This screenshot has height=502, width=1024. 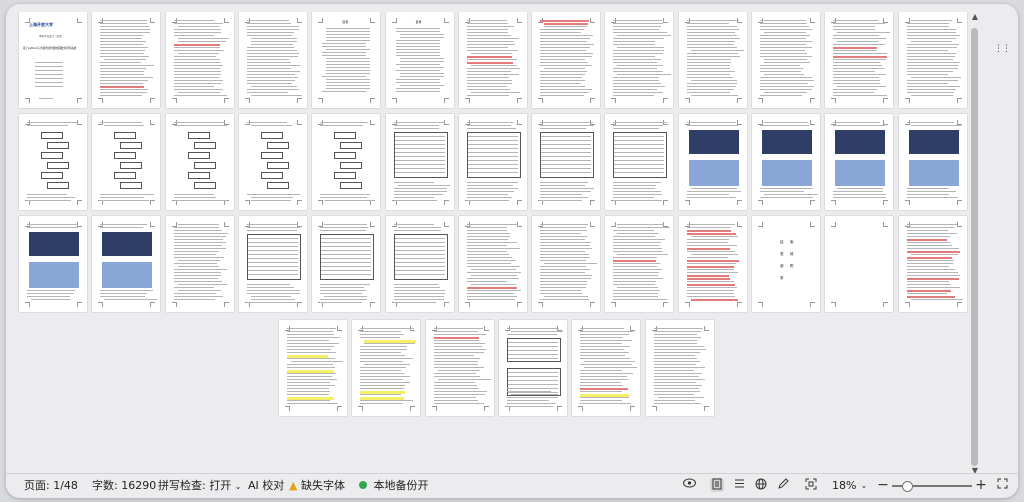 What do you see at coordinates (394, 486) in the screenshot?
I see `local-backup-button: 本地备份开` at bounding box center [394, 486].